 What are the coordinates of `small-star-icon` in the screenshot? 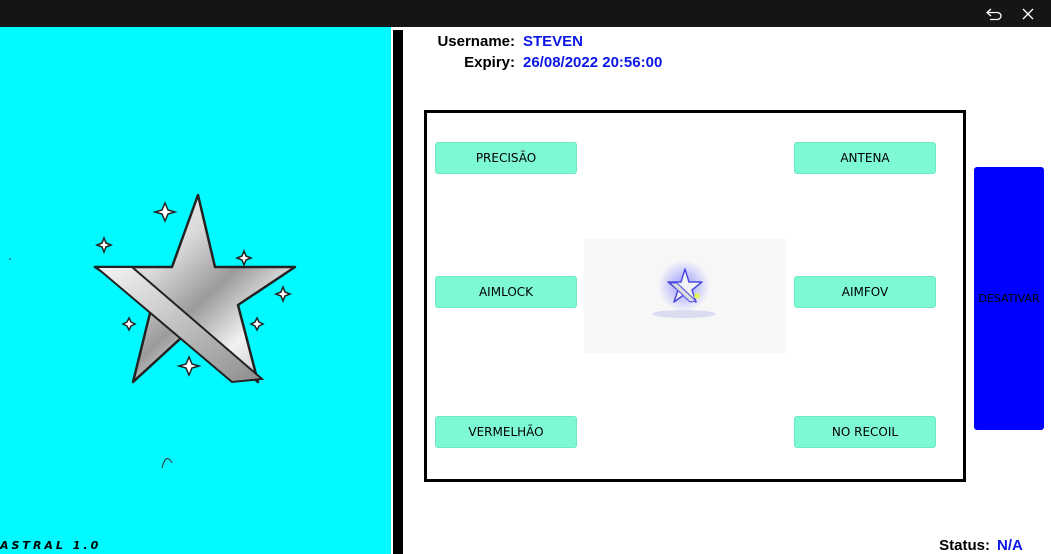 It's located at (684, 289).